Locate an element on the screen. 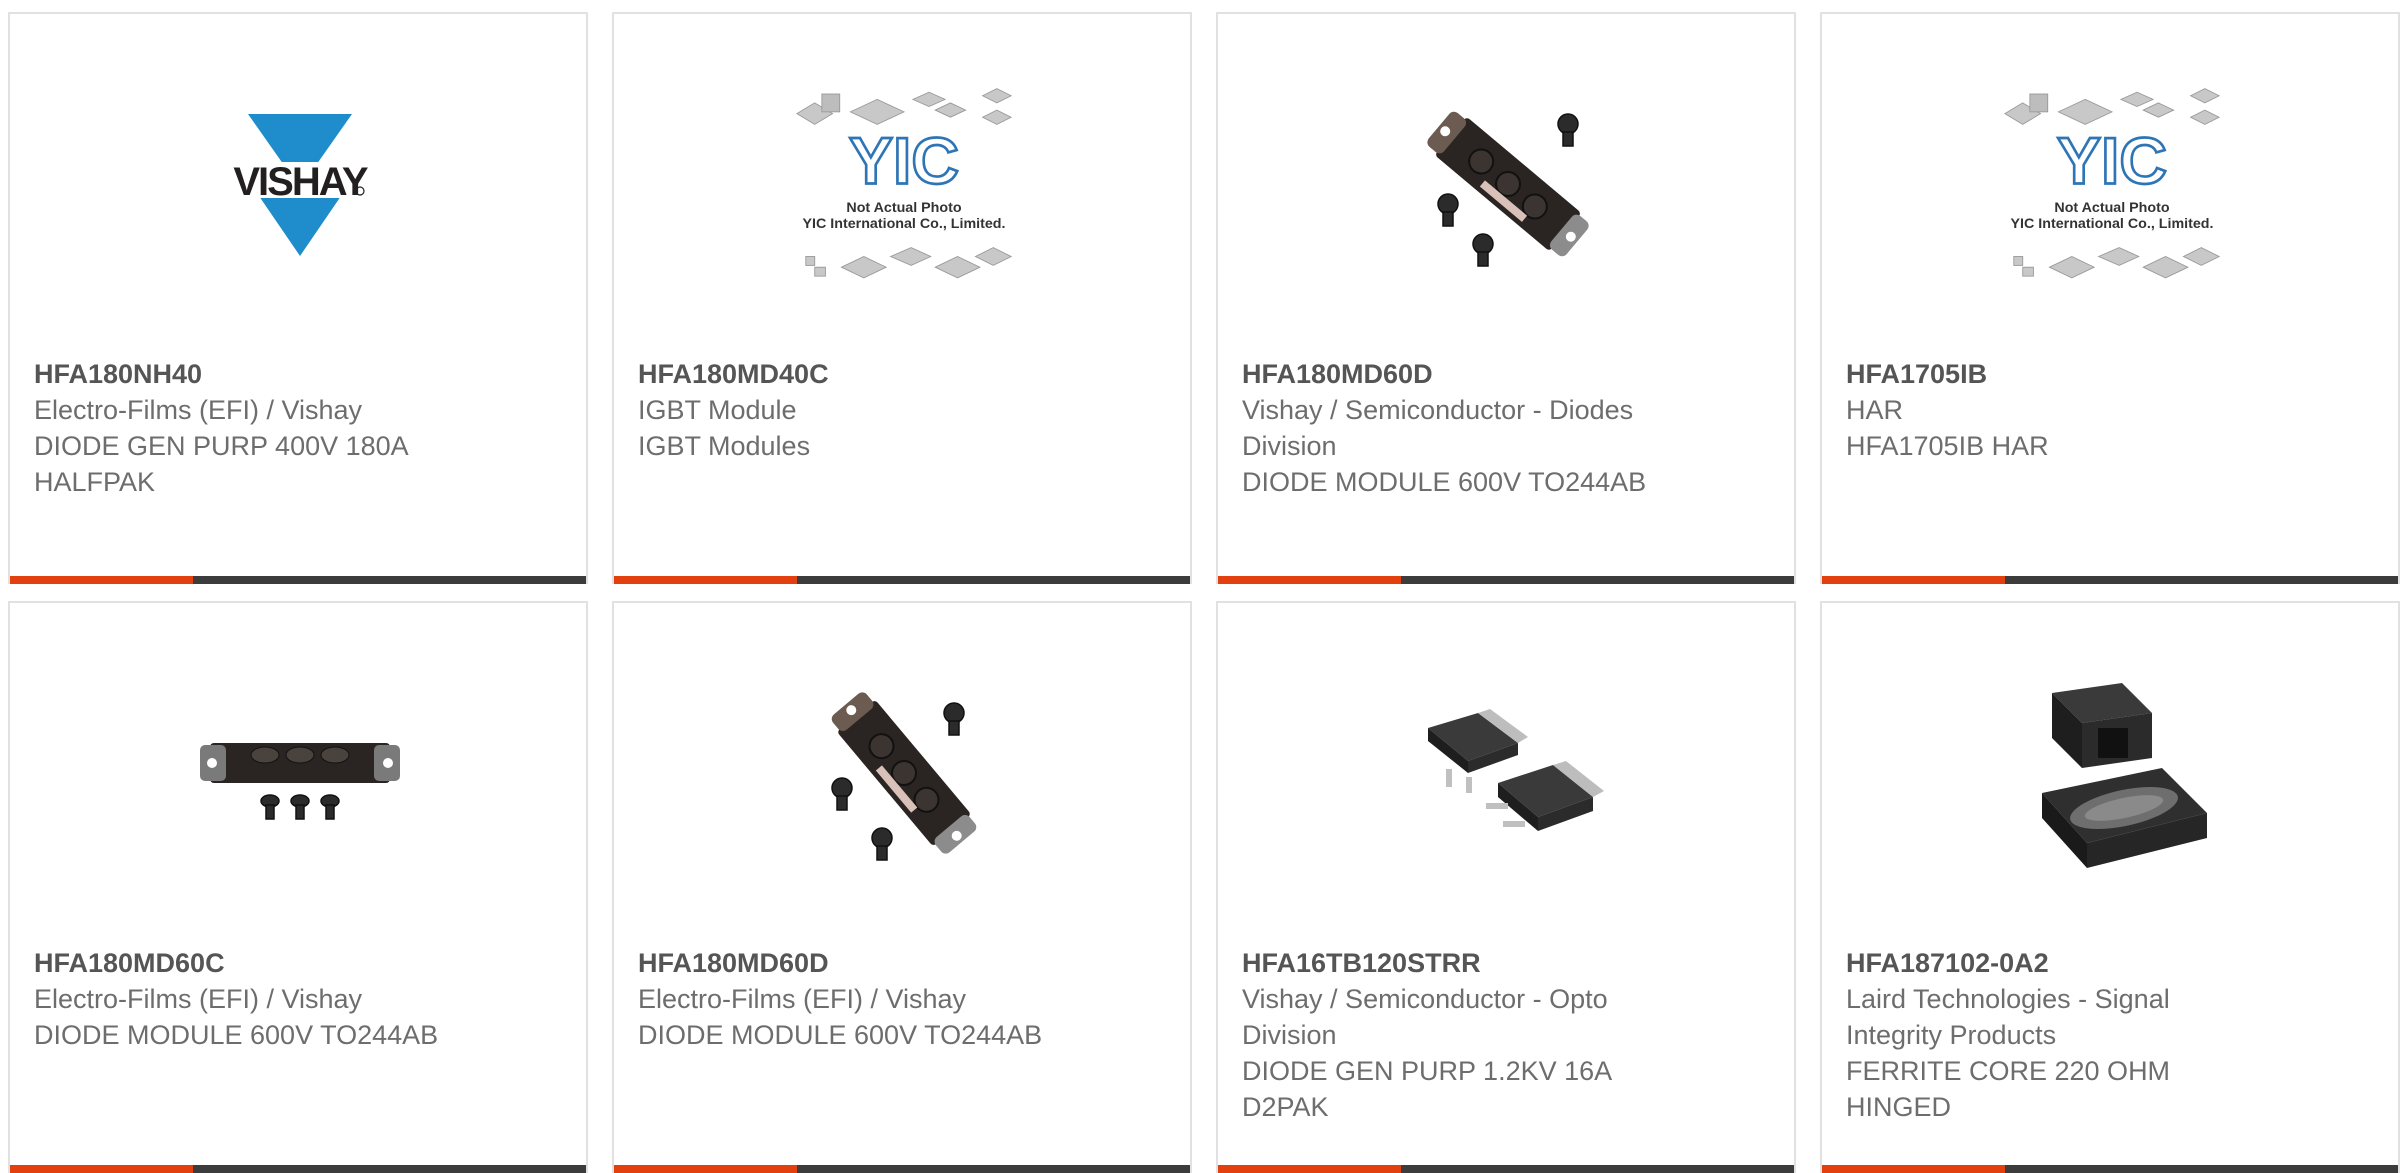  part-number: HFA16TB120STRR is located at coordinates (1452, 963).